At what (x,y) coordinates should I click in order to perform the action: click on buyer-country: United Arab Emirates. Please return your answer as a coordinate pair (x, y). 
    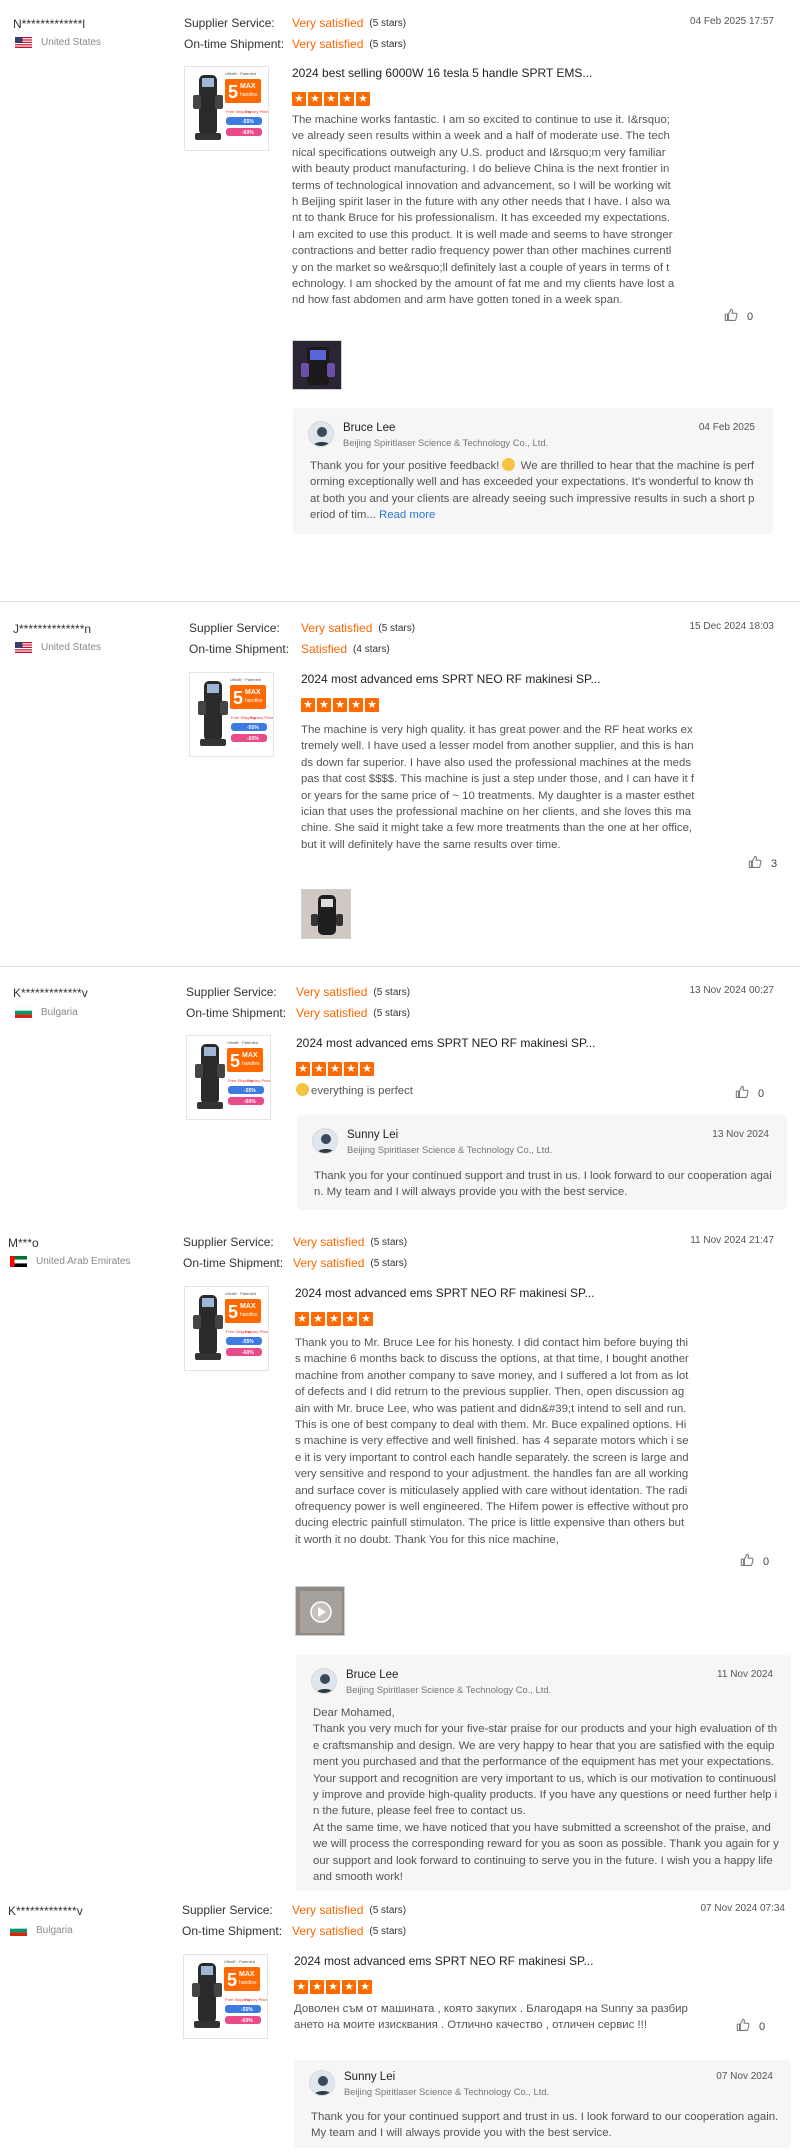
    Looking at the image, I should click on (70, 1261).